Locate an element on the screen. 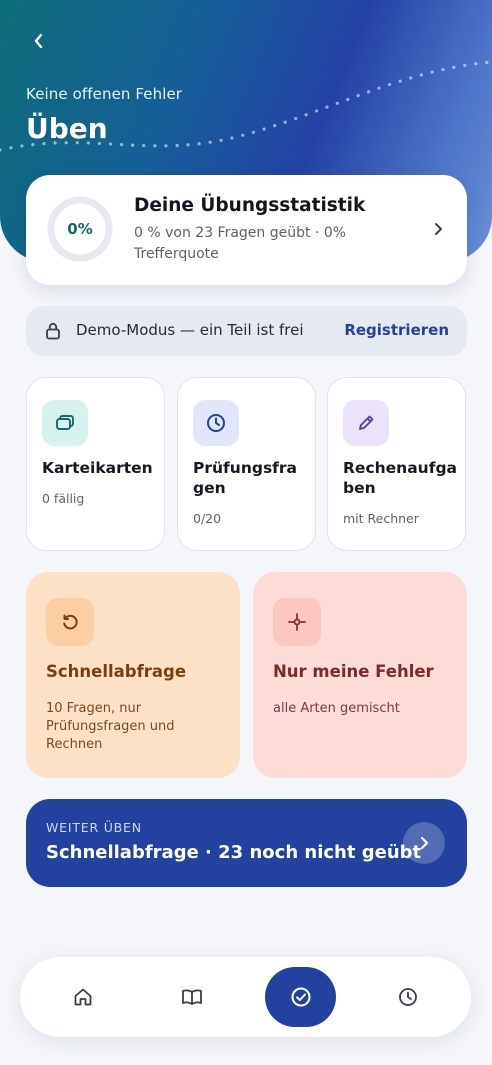  nav-history is located at coordinates (408, 997).